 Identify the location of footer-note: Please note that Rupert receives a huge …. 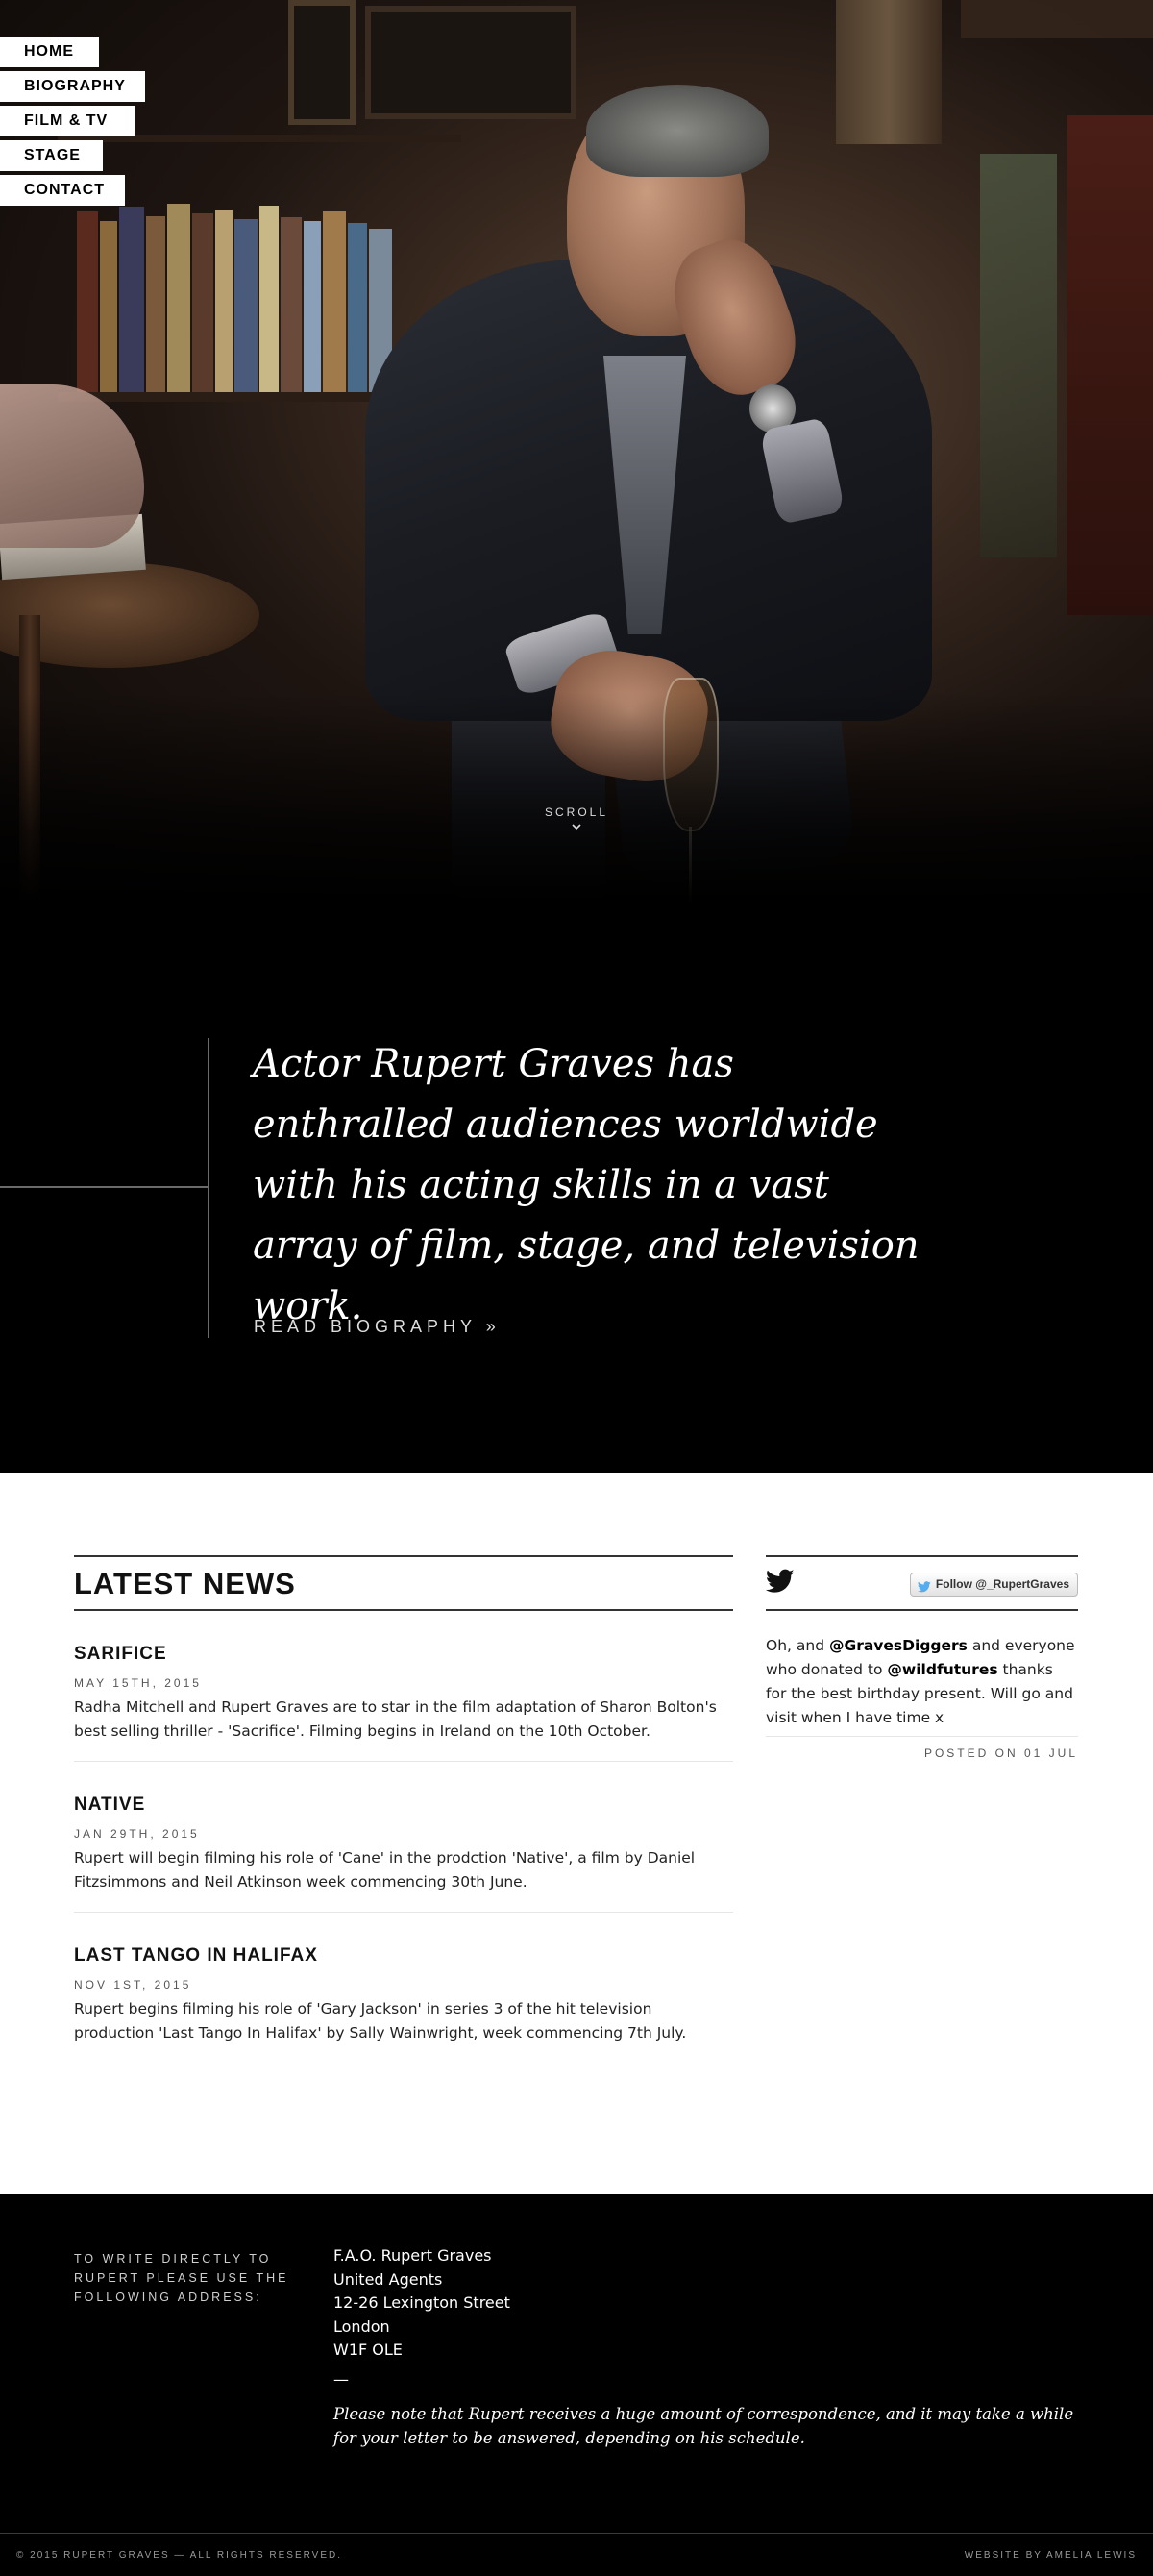
(703, 2426).